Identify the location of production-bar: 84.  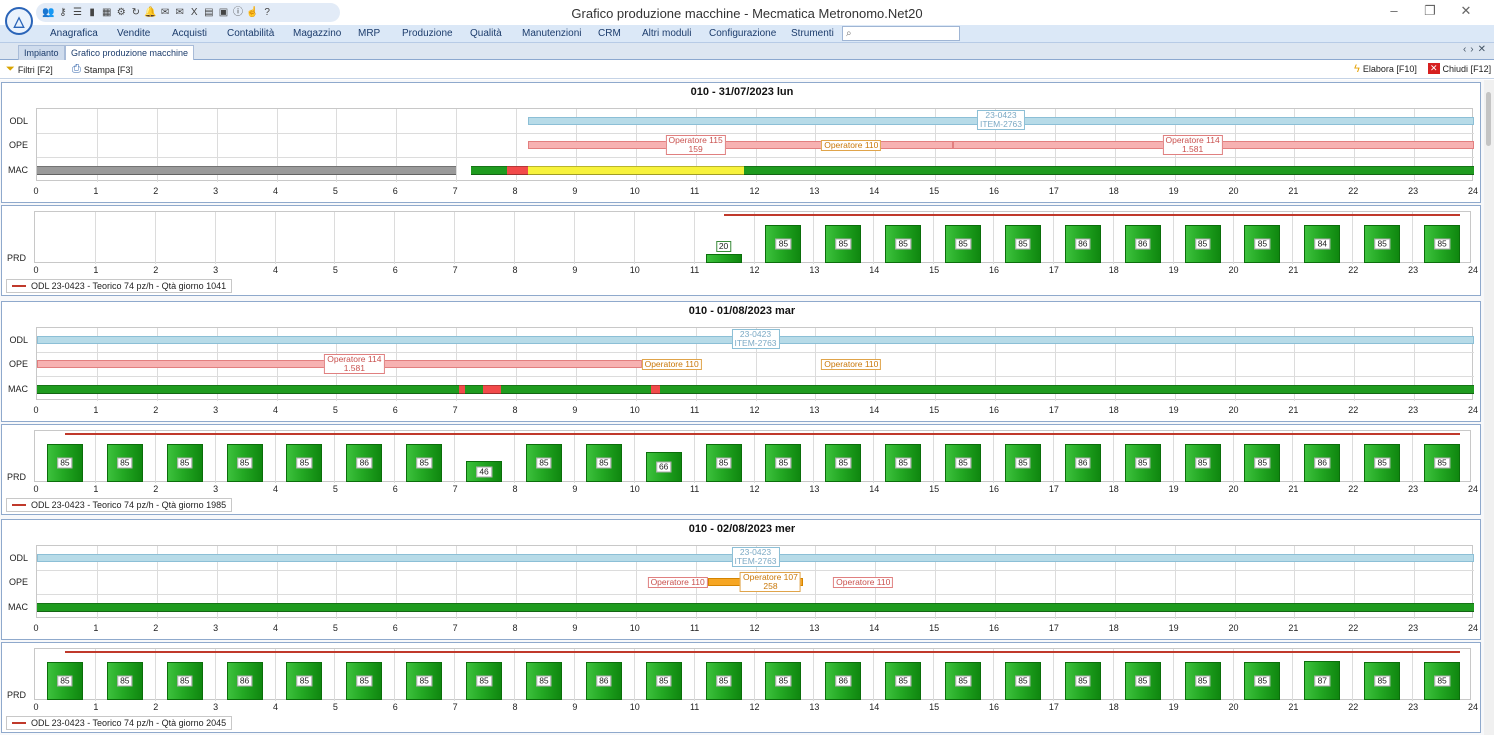
(1322, 244).